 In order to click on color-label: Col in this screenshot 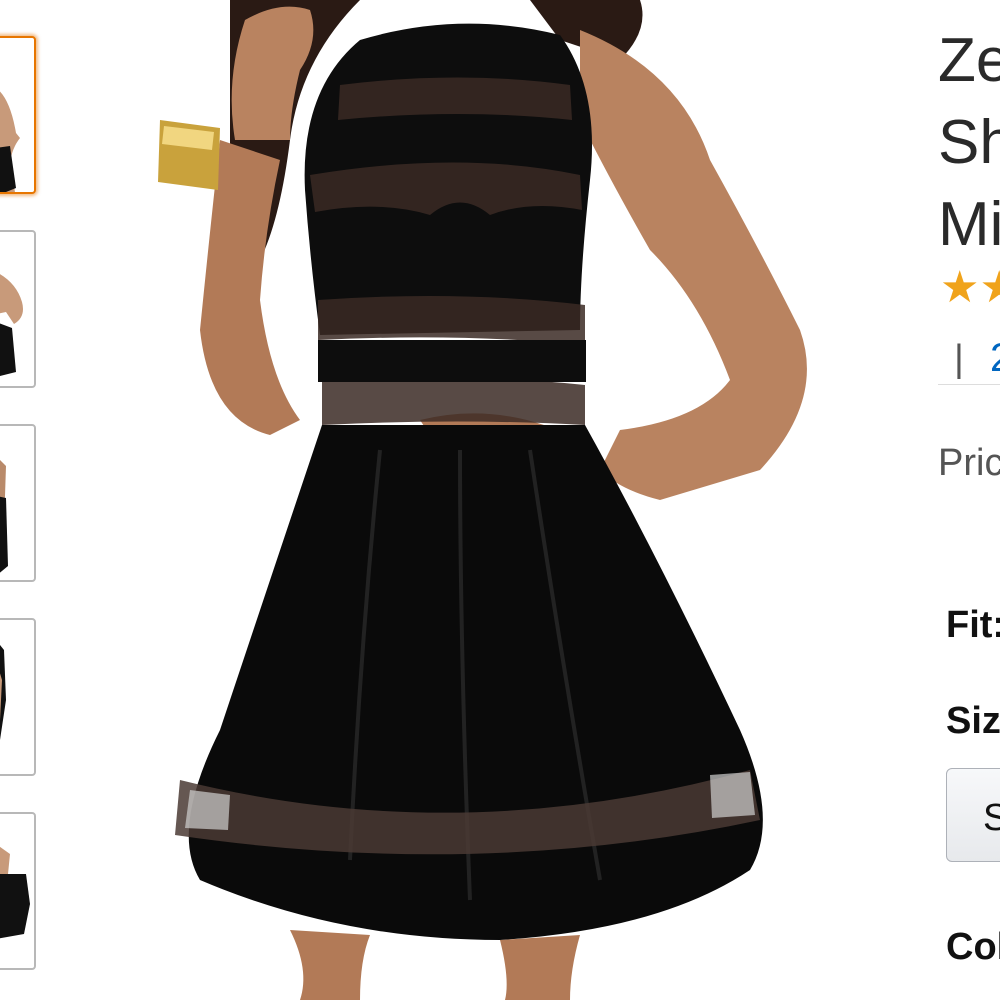, I will do `click(973, 947)`.